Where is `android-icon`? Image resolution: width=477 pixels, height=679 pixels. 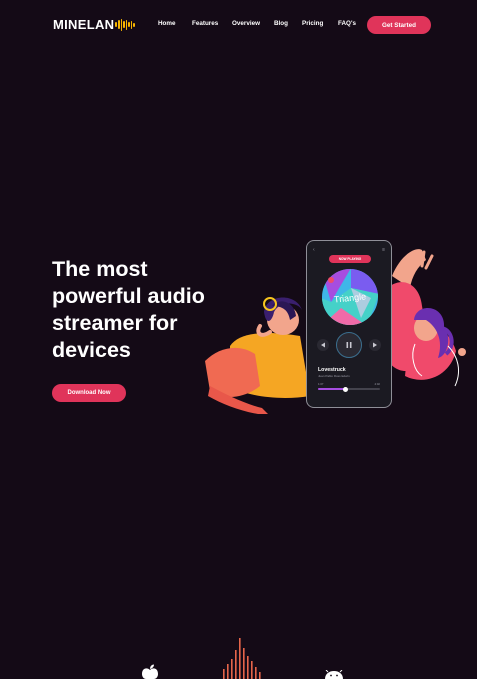
android-icon is located at coordinates (334, 674).